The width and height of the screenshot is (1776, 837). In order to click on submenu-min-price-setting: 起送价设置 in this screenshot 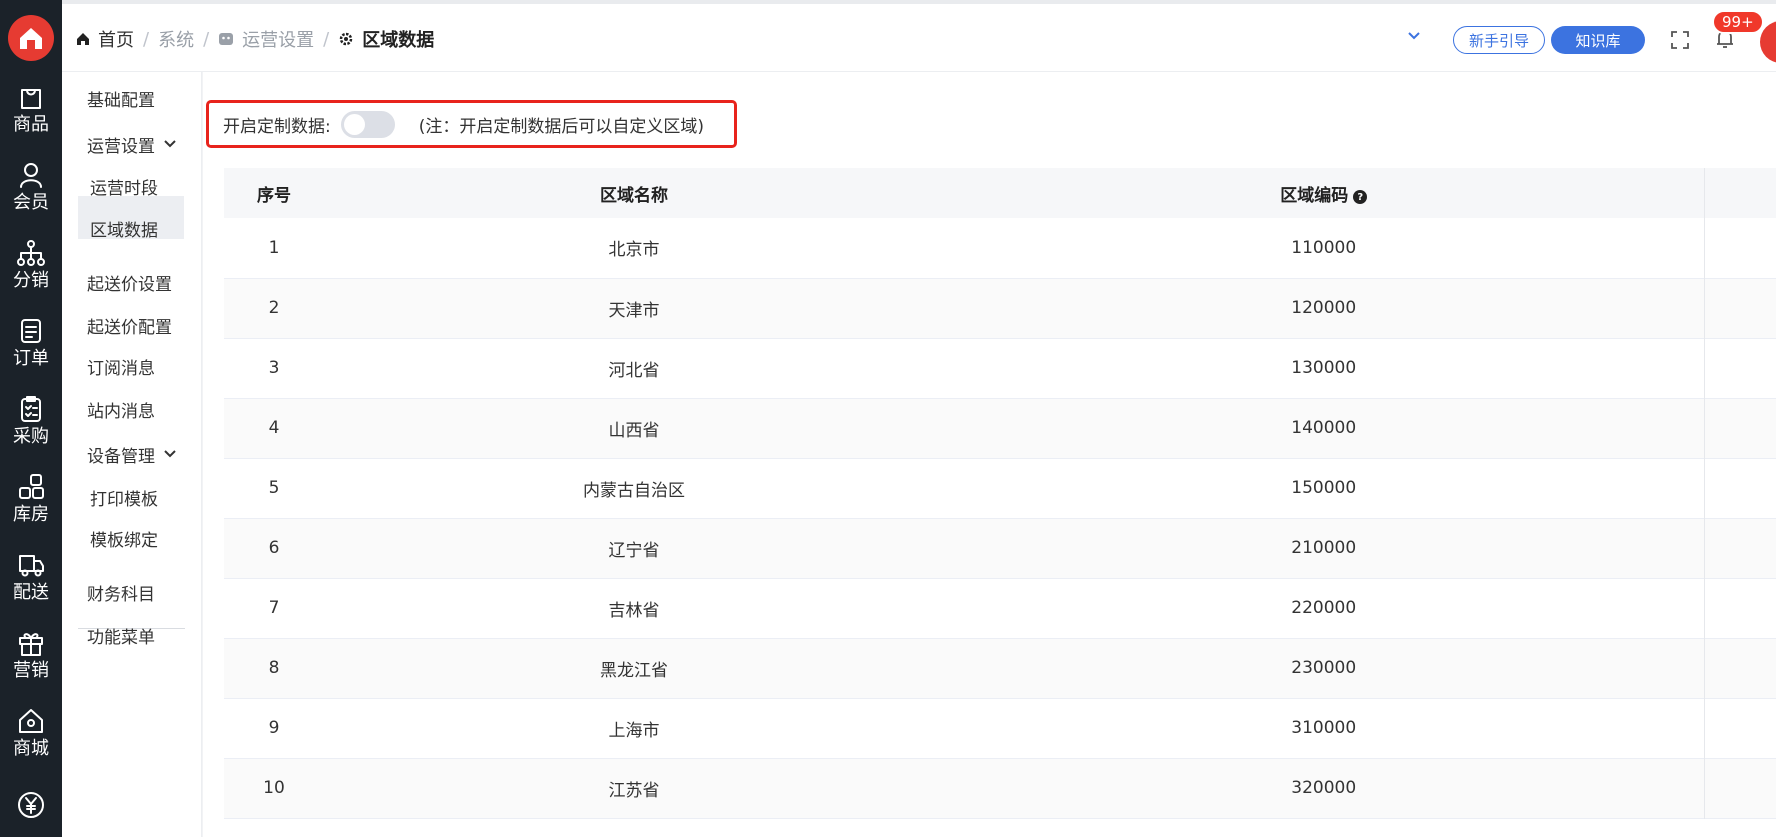, I will do `click(129, 282)`.